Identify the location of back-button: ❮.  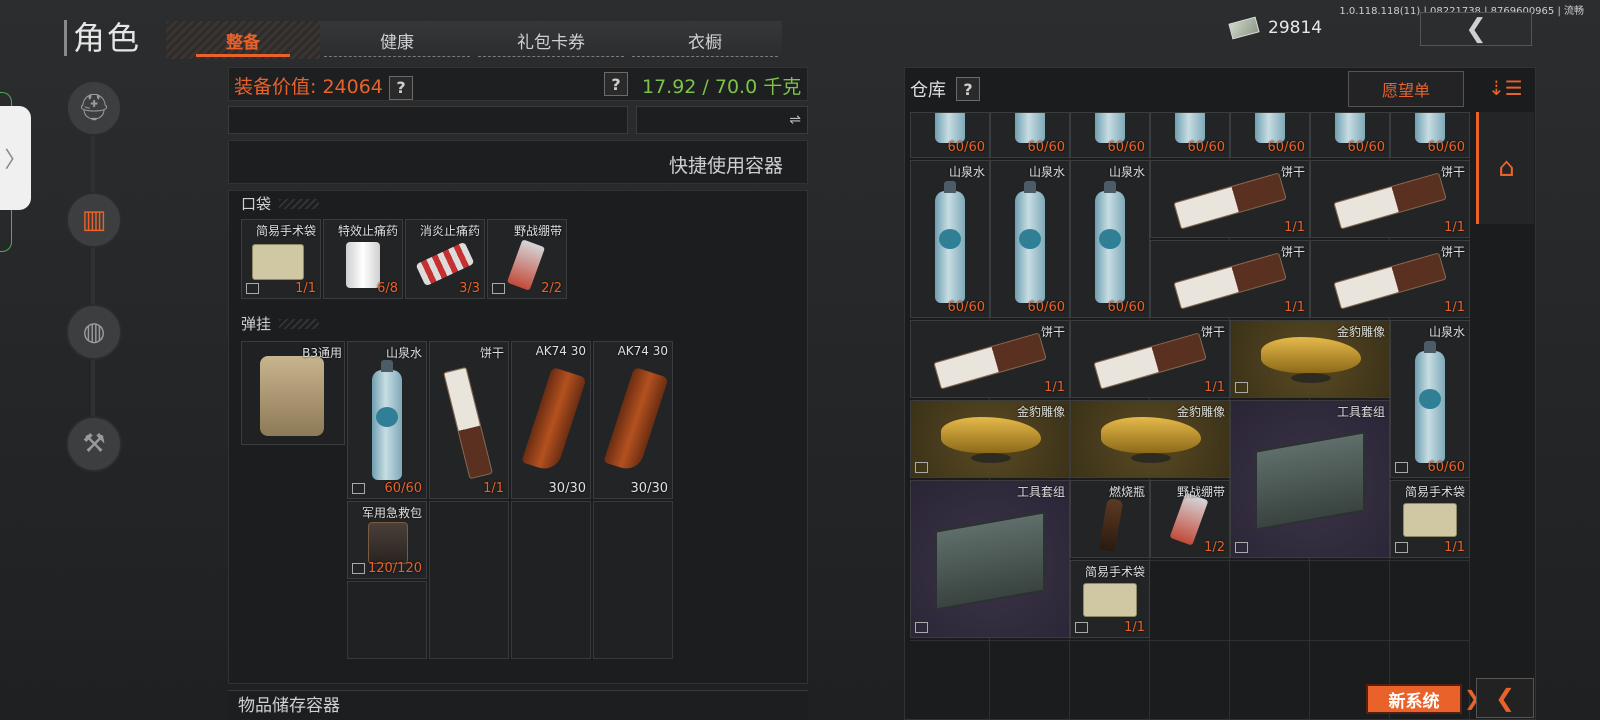
(1476, 29).